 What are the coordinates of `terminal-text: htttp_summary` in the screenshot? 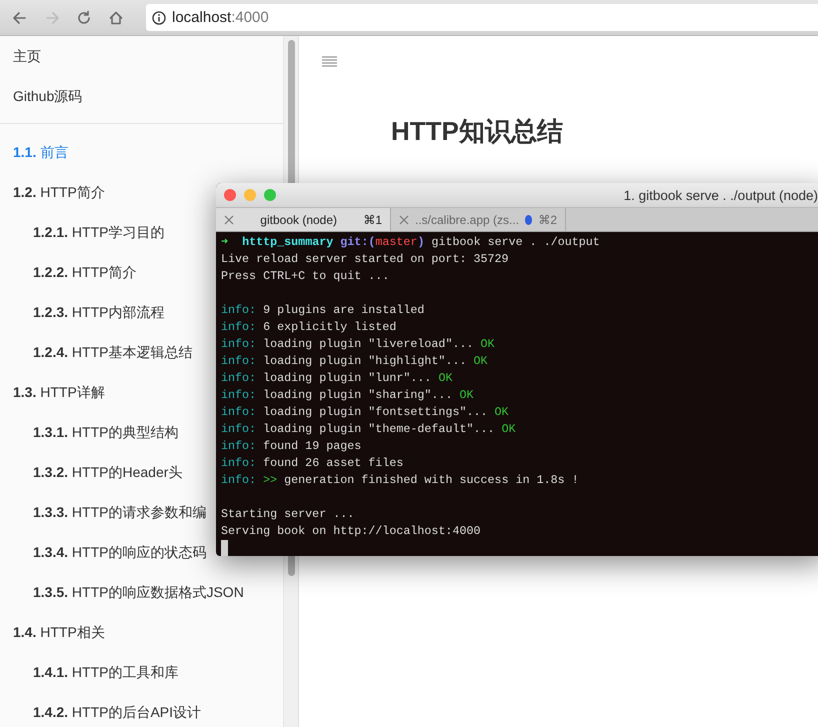 It's located at (288, 242).